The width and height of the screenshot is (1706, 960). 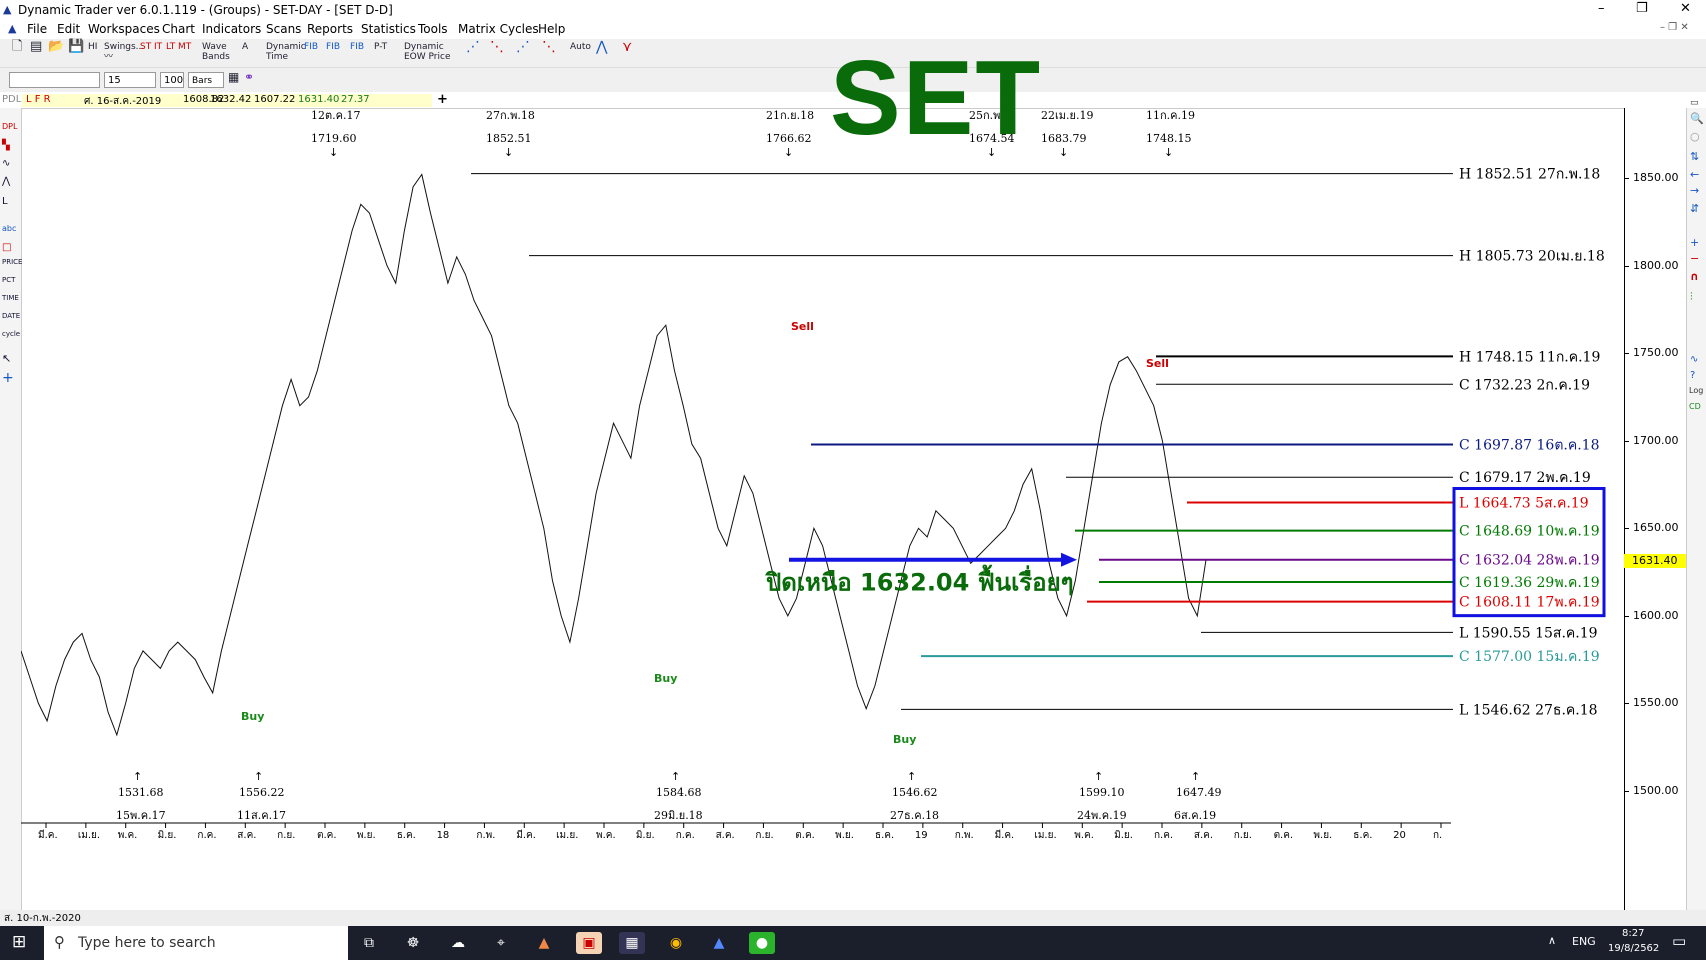 I want to click on task-view-icon: ⧉, so click(x=369, y=943).